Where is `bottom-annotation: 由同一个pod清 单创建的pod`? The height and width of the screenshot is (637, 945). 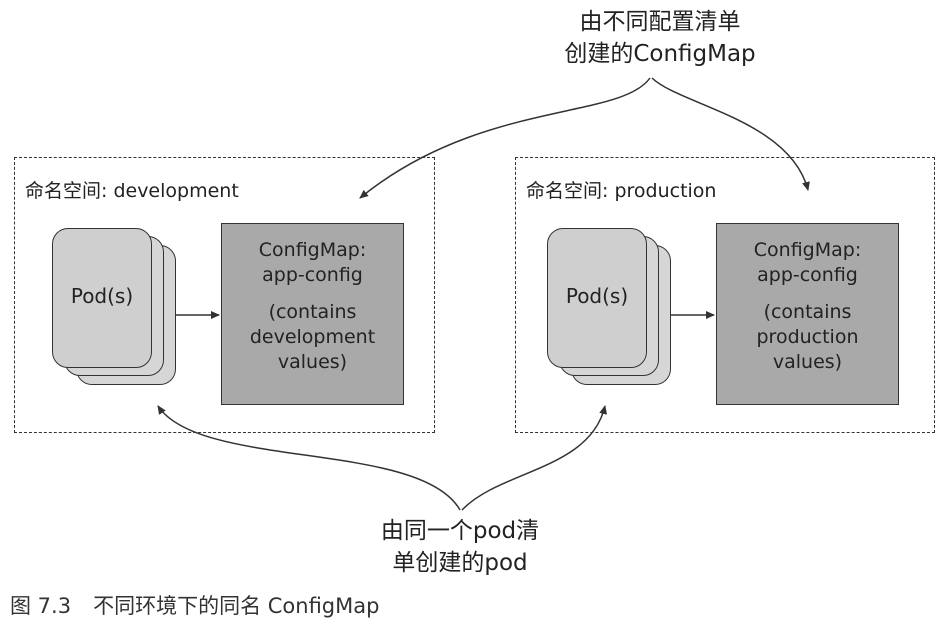
bottom-annotation: 由同一个pod清 单创建的pod is located at coordinates (460, 547).